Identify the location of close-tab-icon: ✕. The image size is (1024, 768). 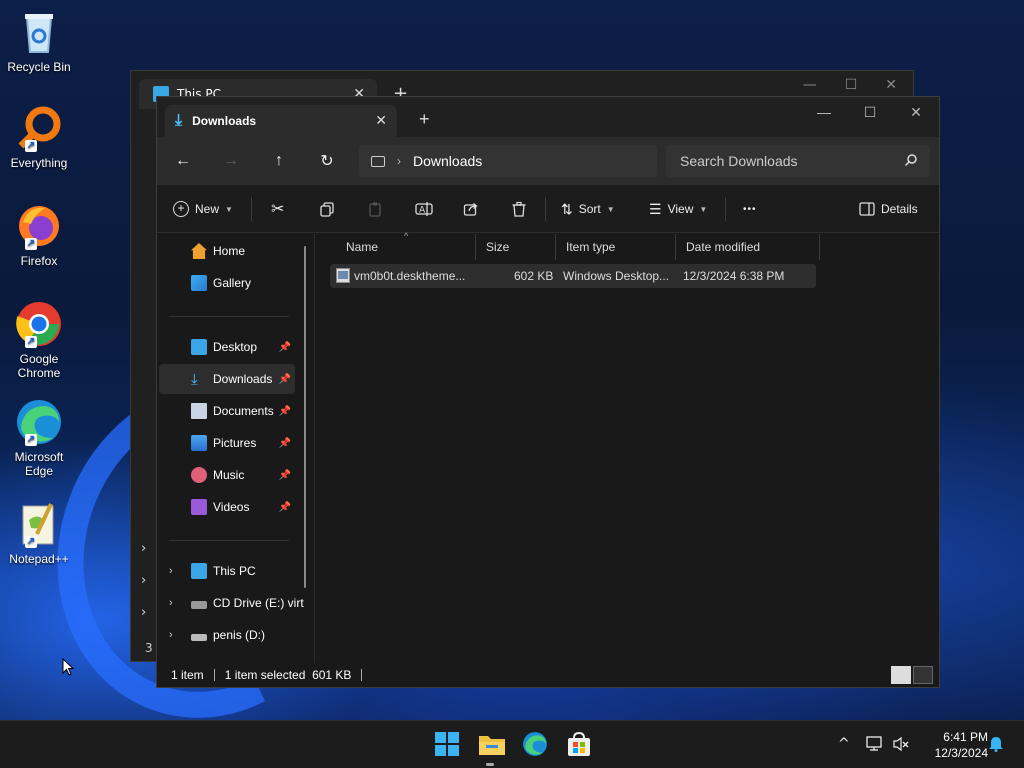
(381, 120).